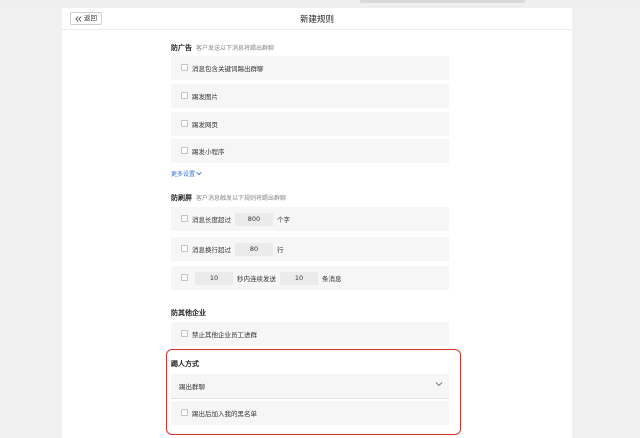 The height and width of the screenshot is (438, 640). I want to click on page-title: 新建规则, so click(316, 20).